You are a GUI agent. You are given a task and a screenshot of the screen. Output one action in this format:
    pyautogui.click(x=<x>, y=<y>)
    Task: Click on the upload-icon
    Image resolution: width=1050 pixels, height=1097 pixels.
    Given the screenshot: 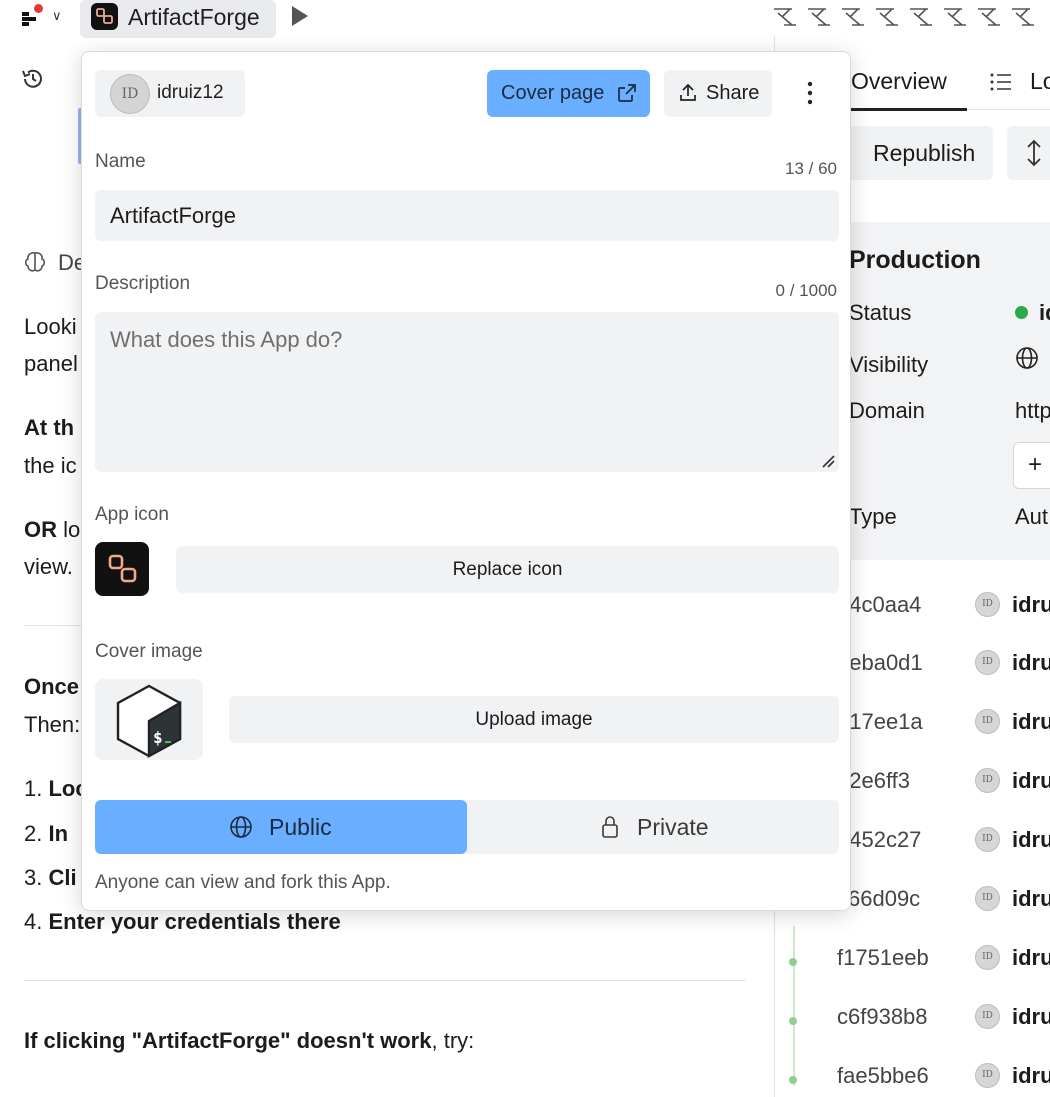 What is the action you would take?
    pyautogui.click(x=688, y=92)
    